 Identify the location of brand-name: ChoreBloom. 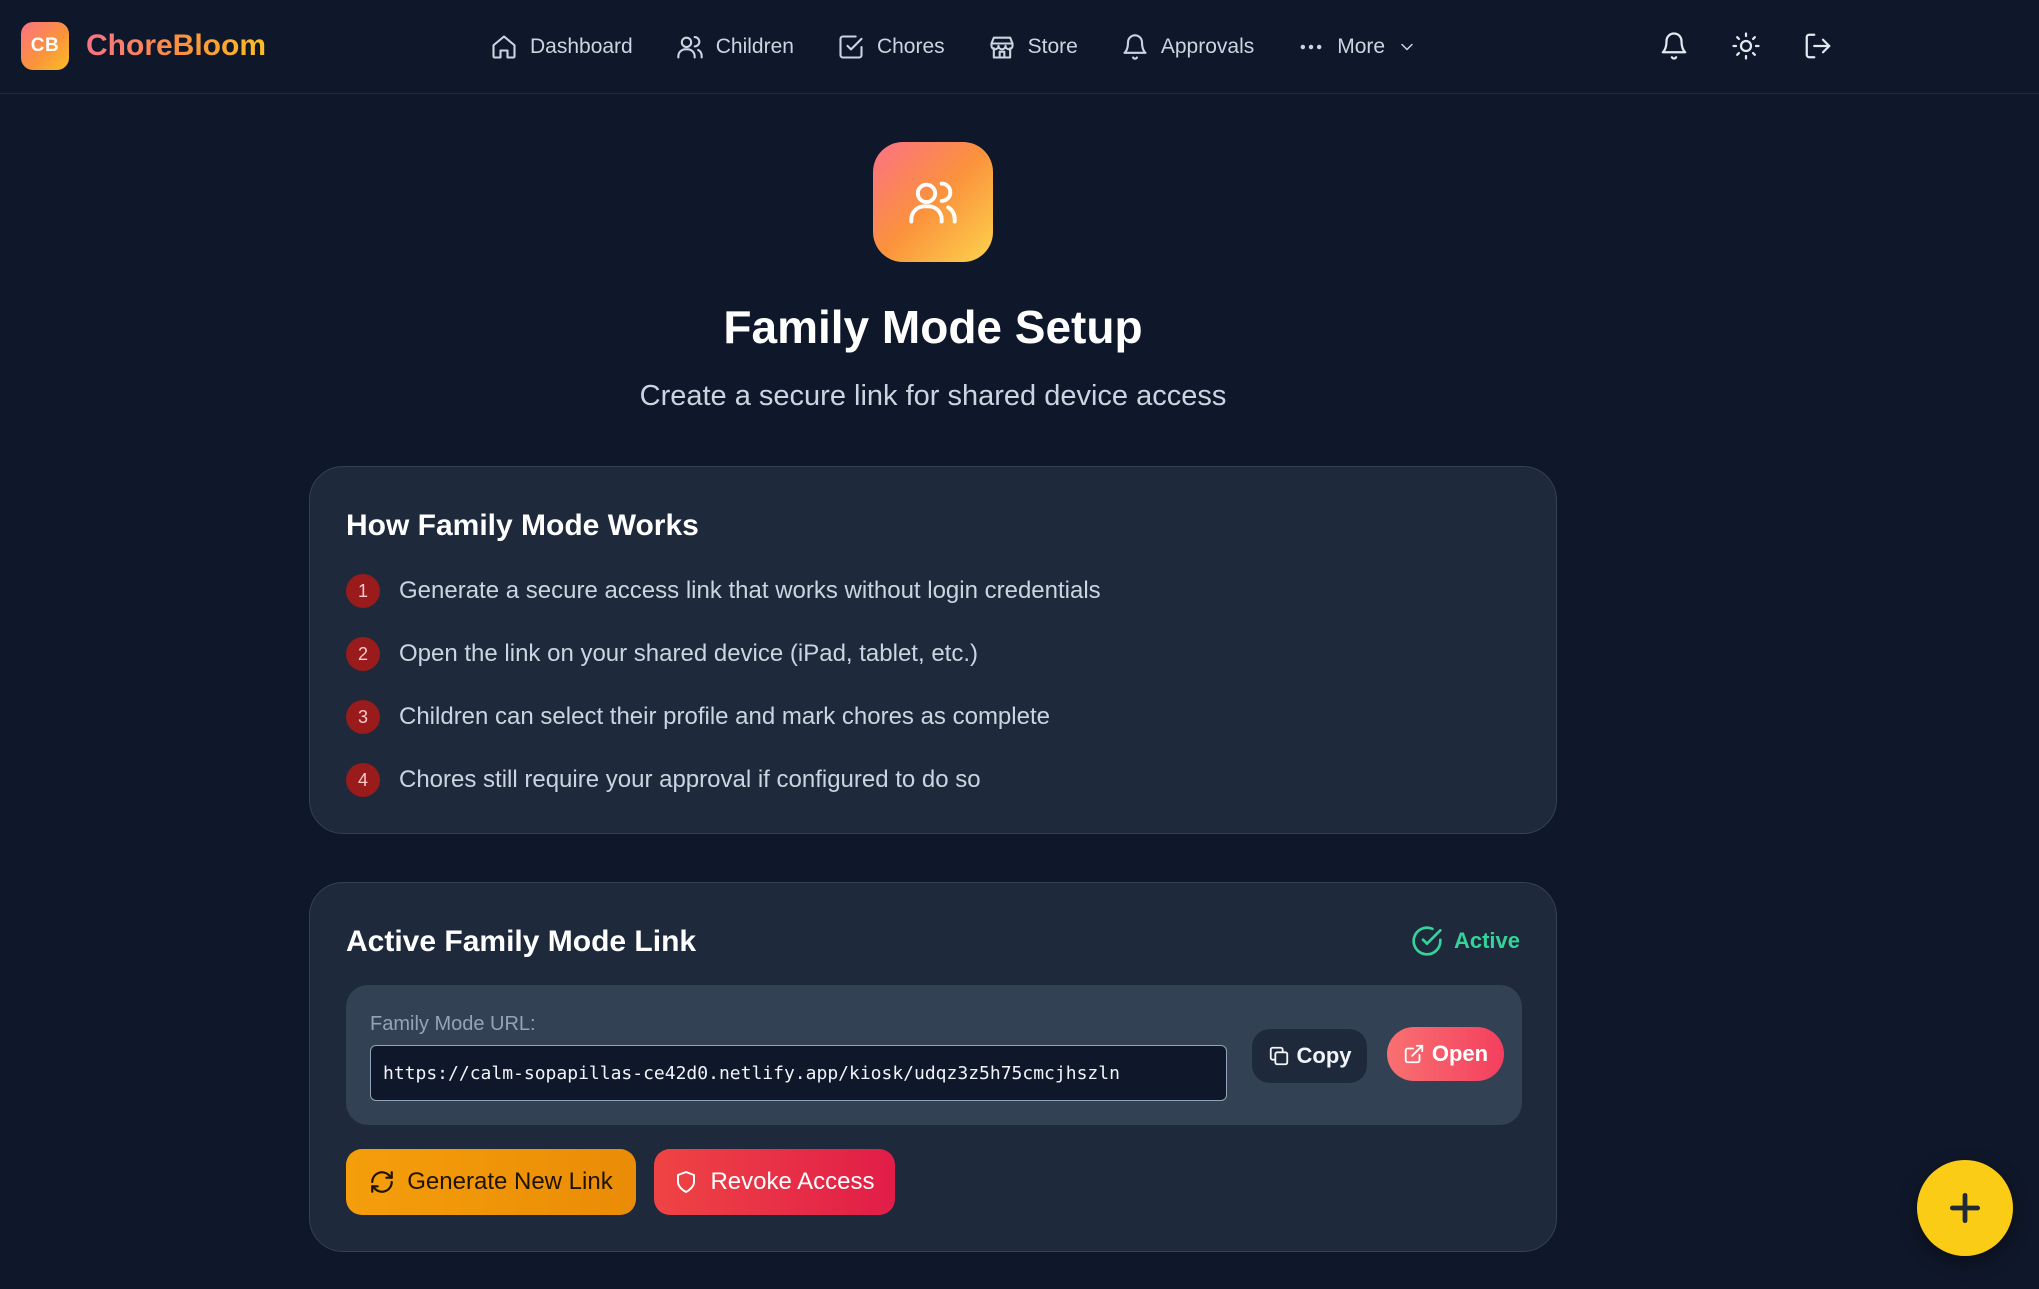
(176, 45).